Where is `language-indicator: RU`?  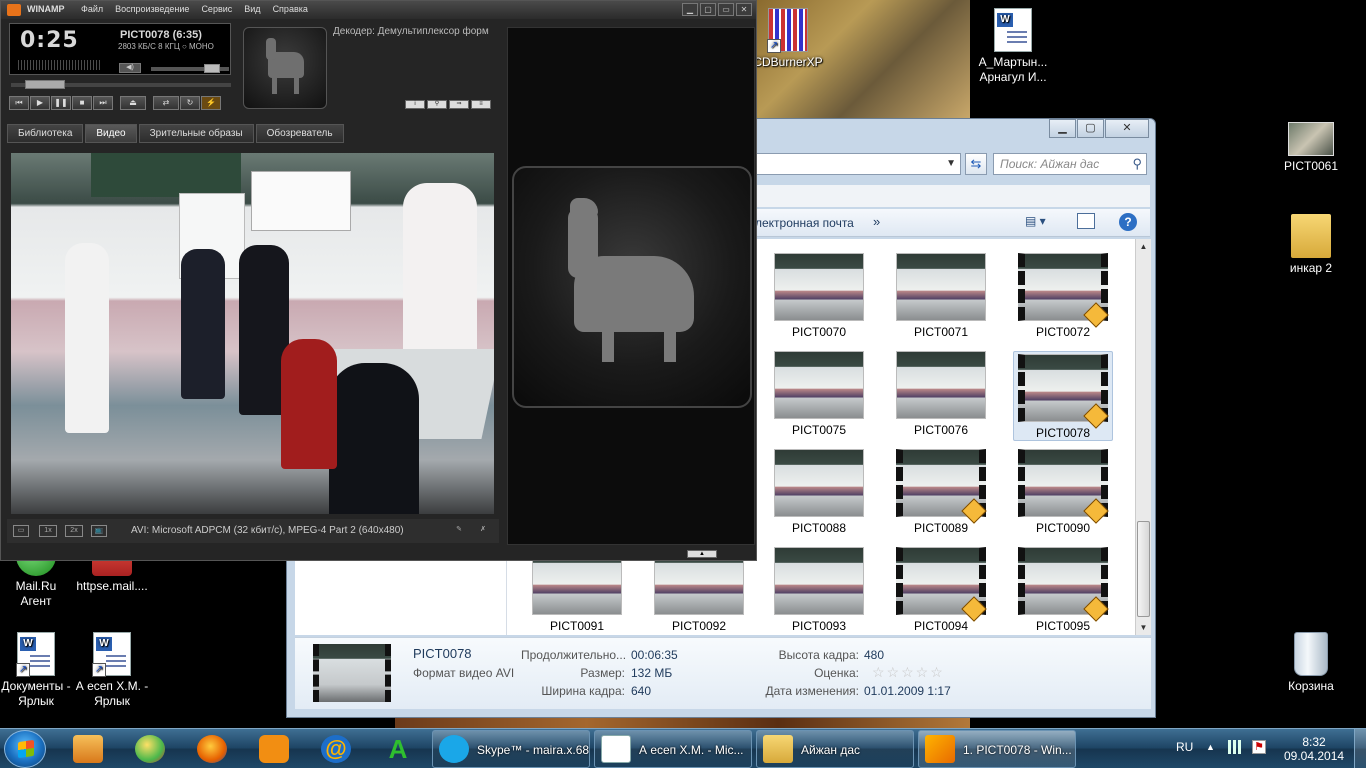 language-indicator: RU is located at coordinates (1184, 747).